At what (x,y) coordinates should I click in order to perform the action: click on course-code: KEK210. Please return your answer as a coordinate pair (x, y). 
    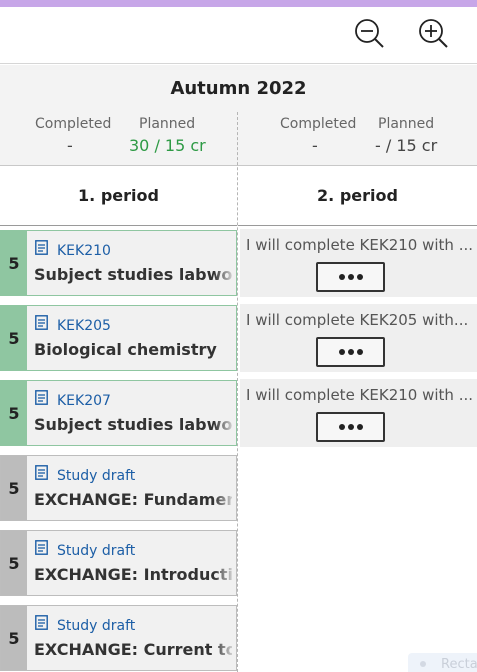
    Looking at the image, I should click on (84, 251).